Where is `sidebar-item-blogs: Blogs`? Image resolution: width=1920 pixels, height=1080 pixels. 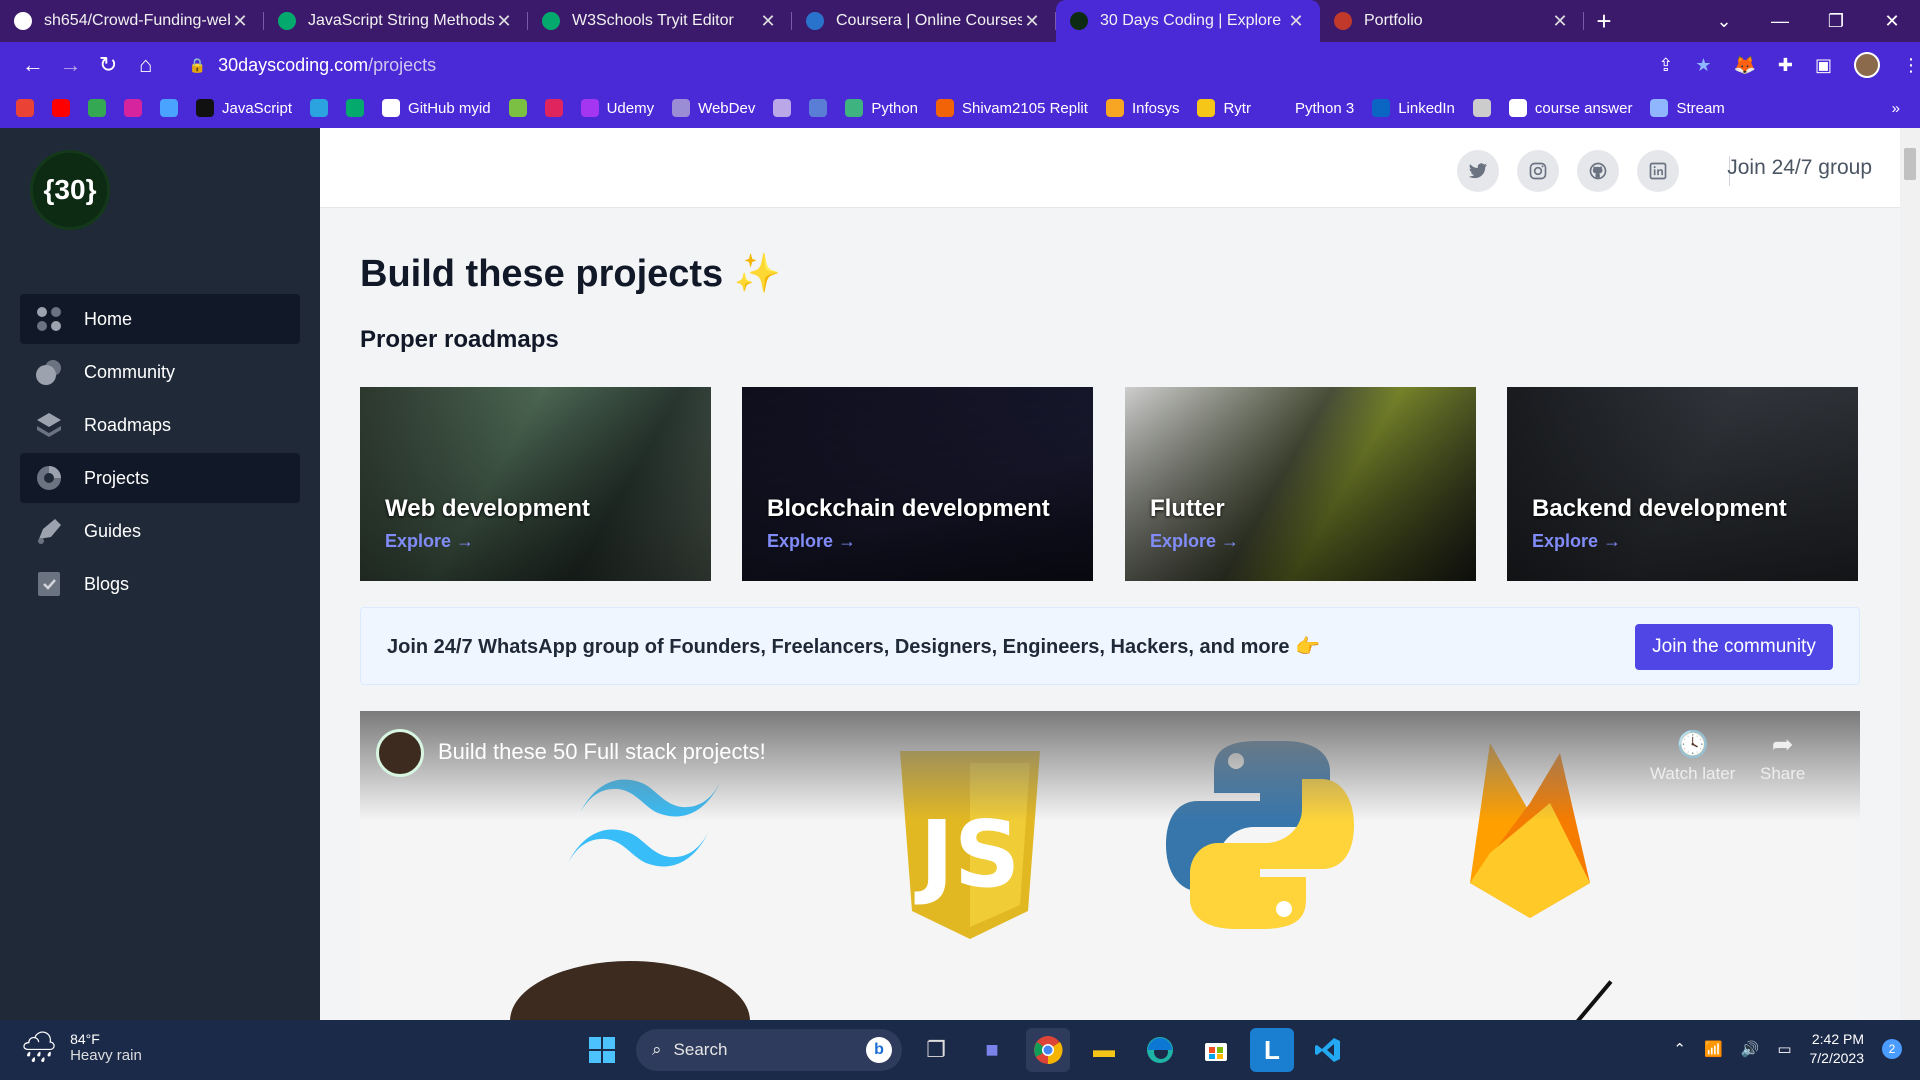
sidebar-item-blogs: Blogs is located at coordinates (160, 584).